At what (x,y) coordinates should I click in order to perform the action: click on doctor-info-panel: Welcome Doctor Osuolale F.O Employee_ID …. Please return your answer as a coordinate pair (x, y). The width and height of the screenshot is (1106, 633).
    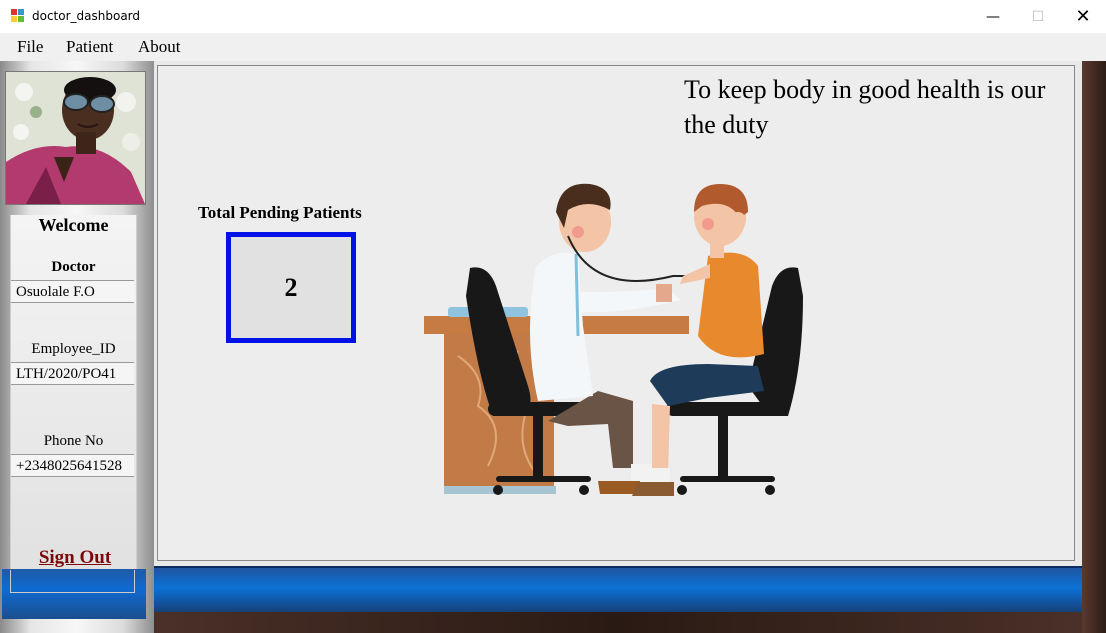
    Looking at the image, I should click on (73, 404).